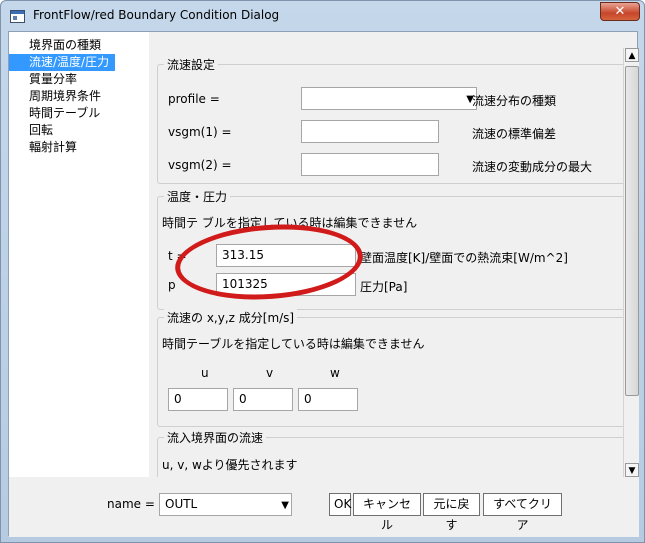 Image resolution: width=645 pixels, height=543 pixels. Describe the element at coordinates (293, 344) in the screenshot. I see `components-note: 時間テーブルを指定している時は編集できません` at that location.